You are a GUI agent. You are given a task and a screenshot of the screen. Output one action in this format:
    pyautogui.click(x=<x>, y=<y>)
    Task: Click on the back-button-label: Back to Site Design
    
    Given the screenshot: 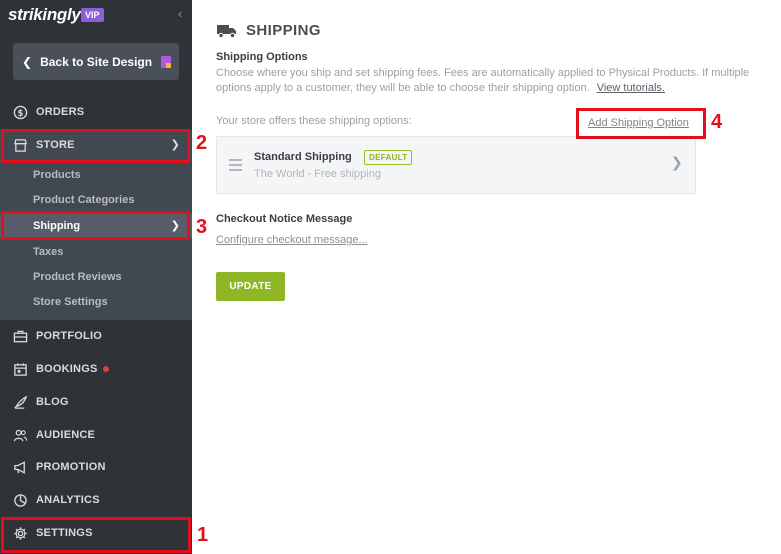 What is the action you would take?
    pyautogui.click(x=96, y=61)
    